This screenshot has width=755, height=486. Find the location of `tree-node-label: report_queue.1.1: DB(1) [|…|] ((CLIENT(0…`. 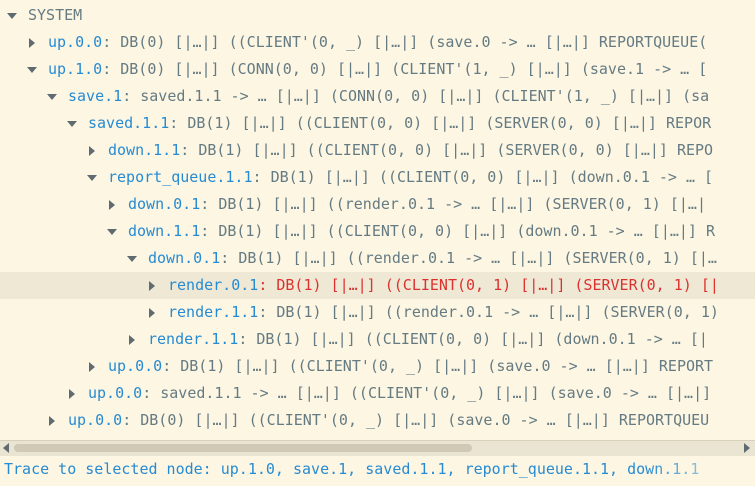

tree-node-label: report_queue.1.1: DB(1) [|…|] ((CLIENT(0… is located at coordinates (410, 177).